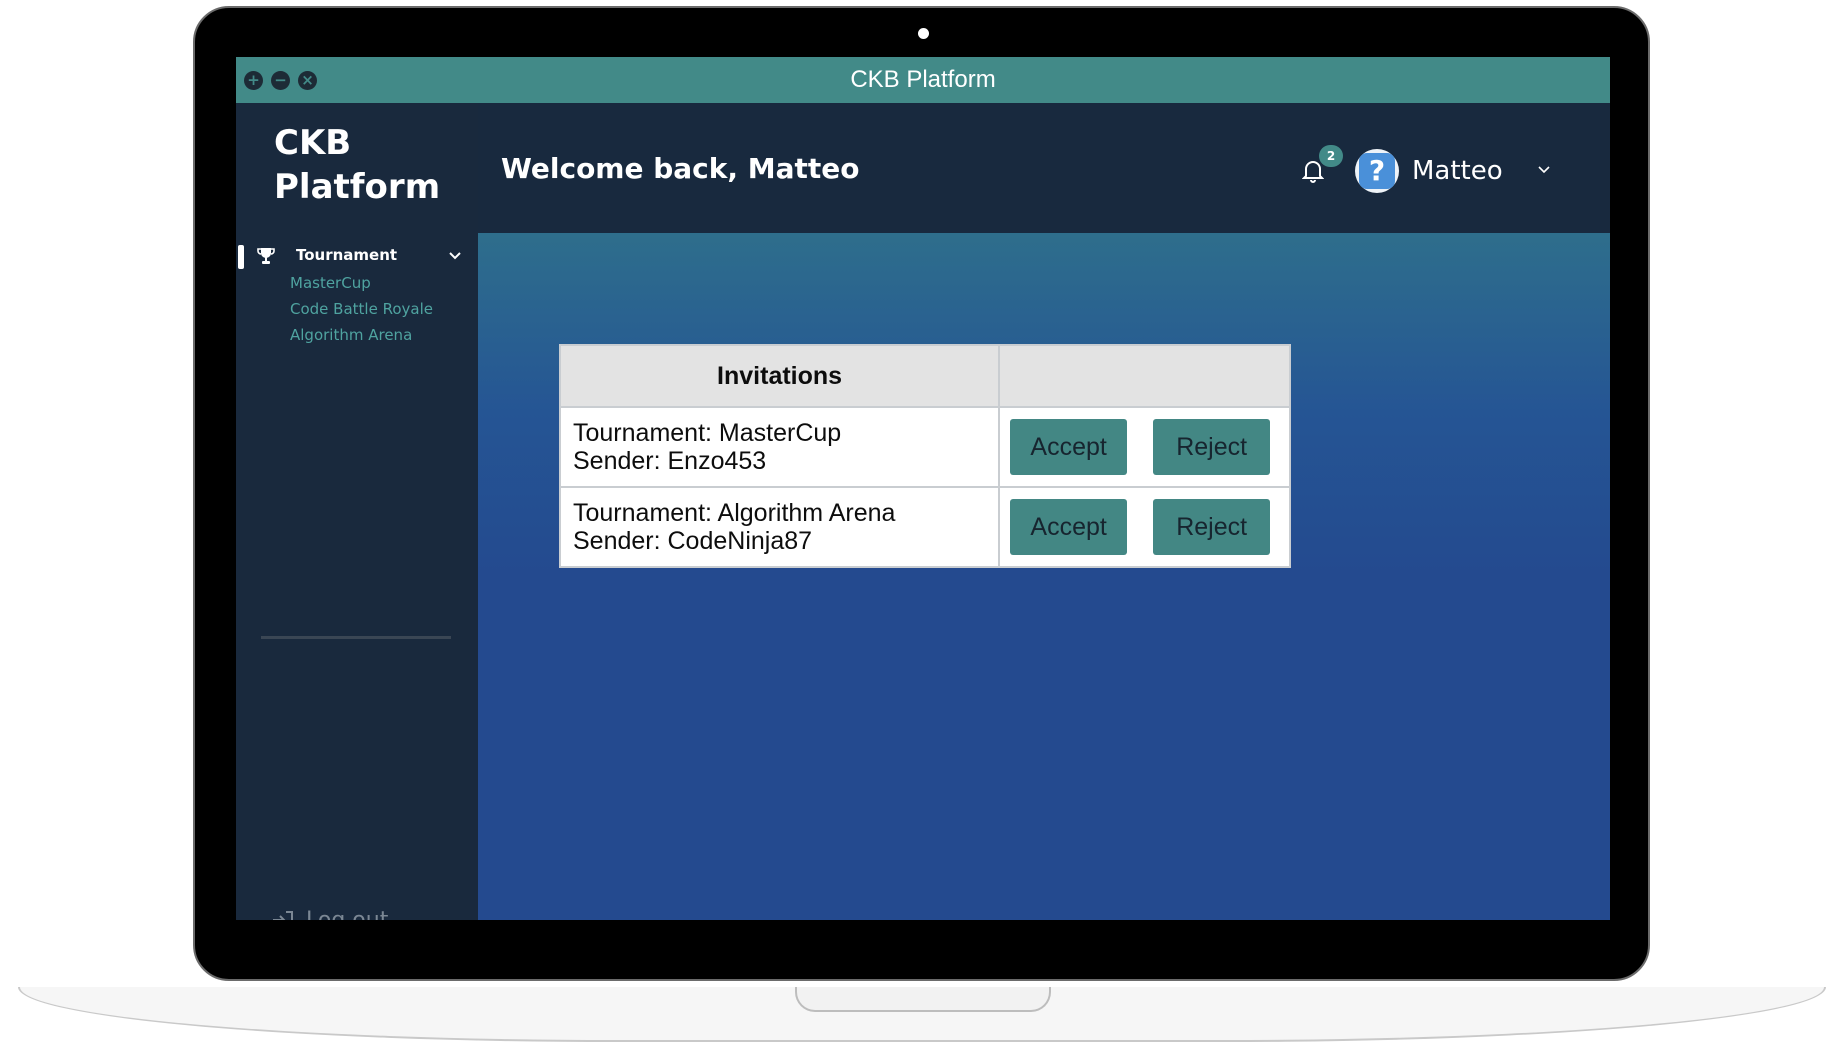 The image size is (1832, 1056). What do you see at coordinates (923, 33) in the screenshot?
I see `camera-dot` at bounding box center [923, 33].